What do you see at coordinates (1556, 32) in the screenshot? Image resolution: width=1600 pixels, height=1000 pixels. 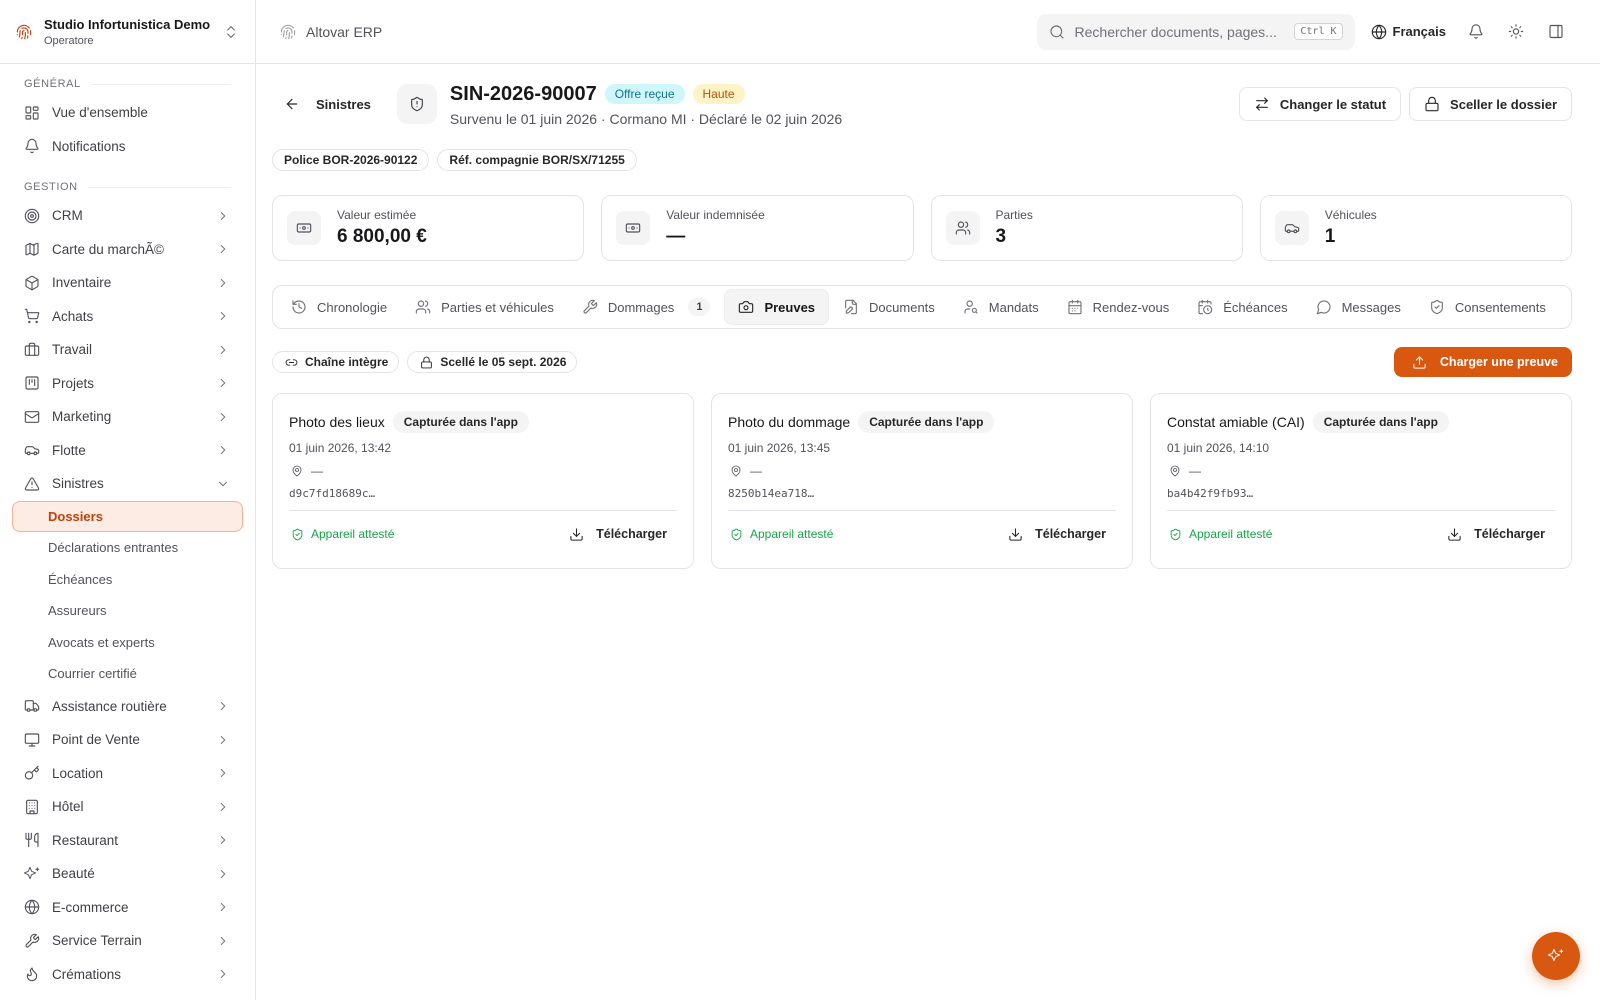 I see `panel-toggle-button` at bounding box center [1556, 32].